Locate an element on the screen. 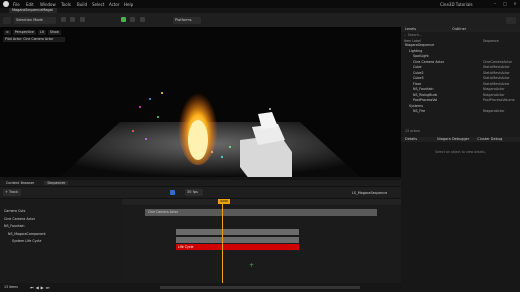  menu-file: File is located at coordinates (16, 4).